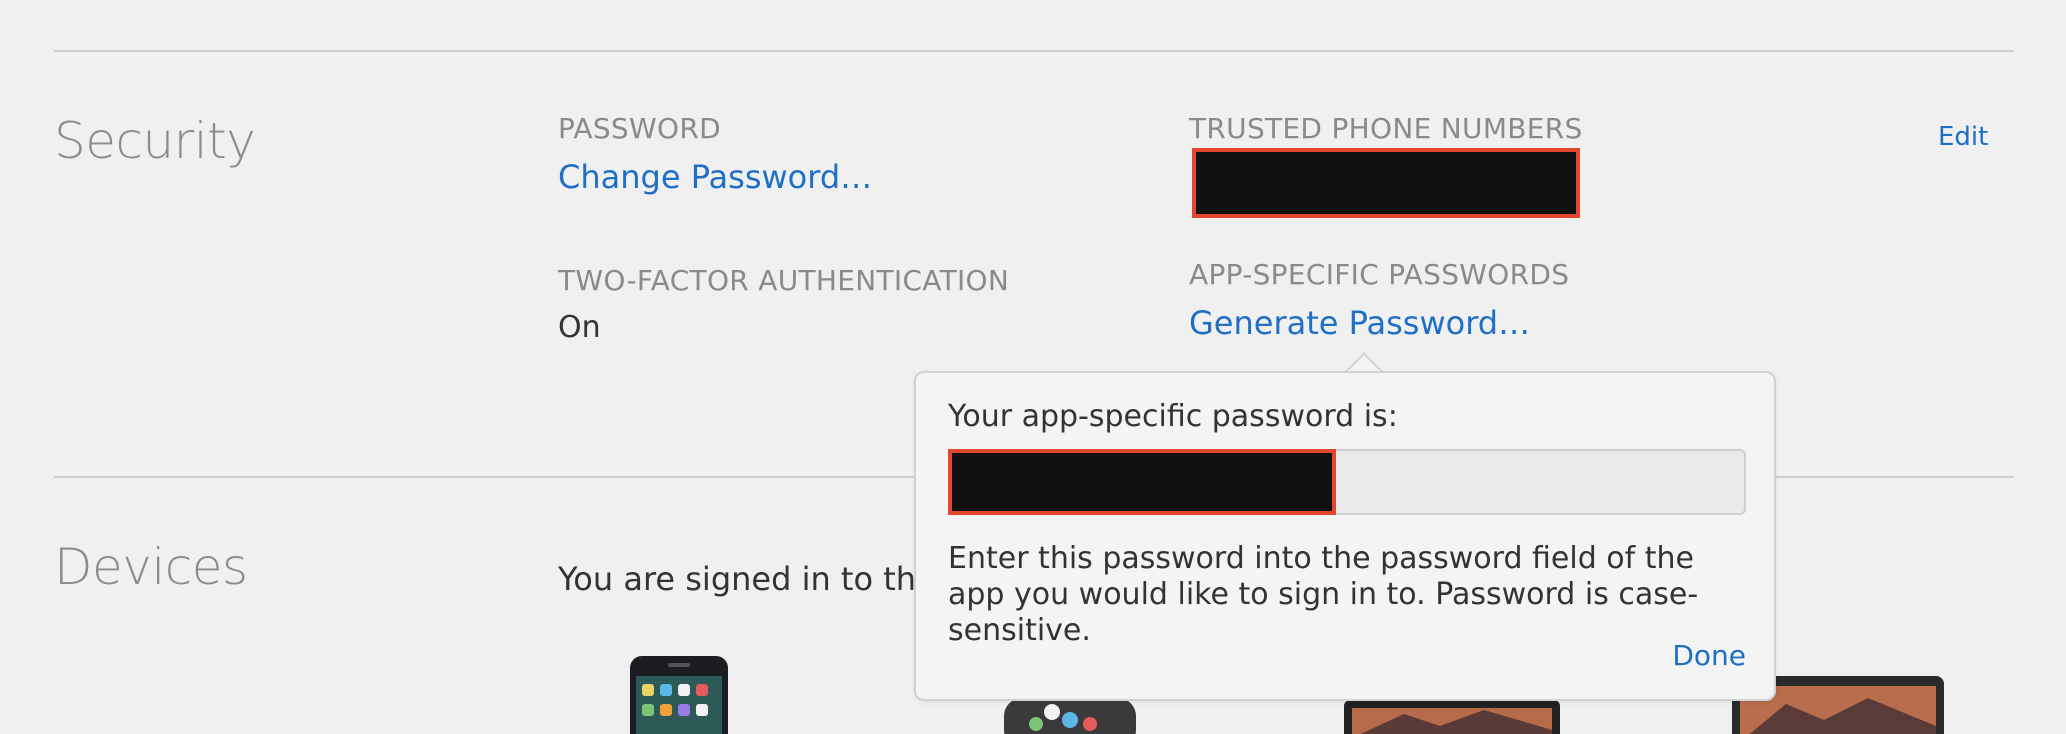  I want to click on devices-signed-in-text: You are signed in to the, so click(747, 579).